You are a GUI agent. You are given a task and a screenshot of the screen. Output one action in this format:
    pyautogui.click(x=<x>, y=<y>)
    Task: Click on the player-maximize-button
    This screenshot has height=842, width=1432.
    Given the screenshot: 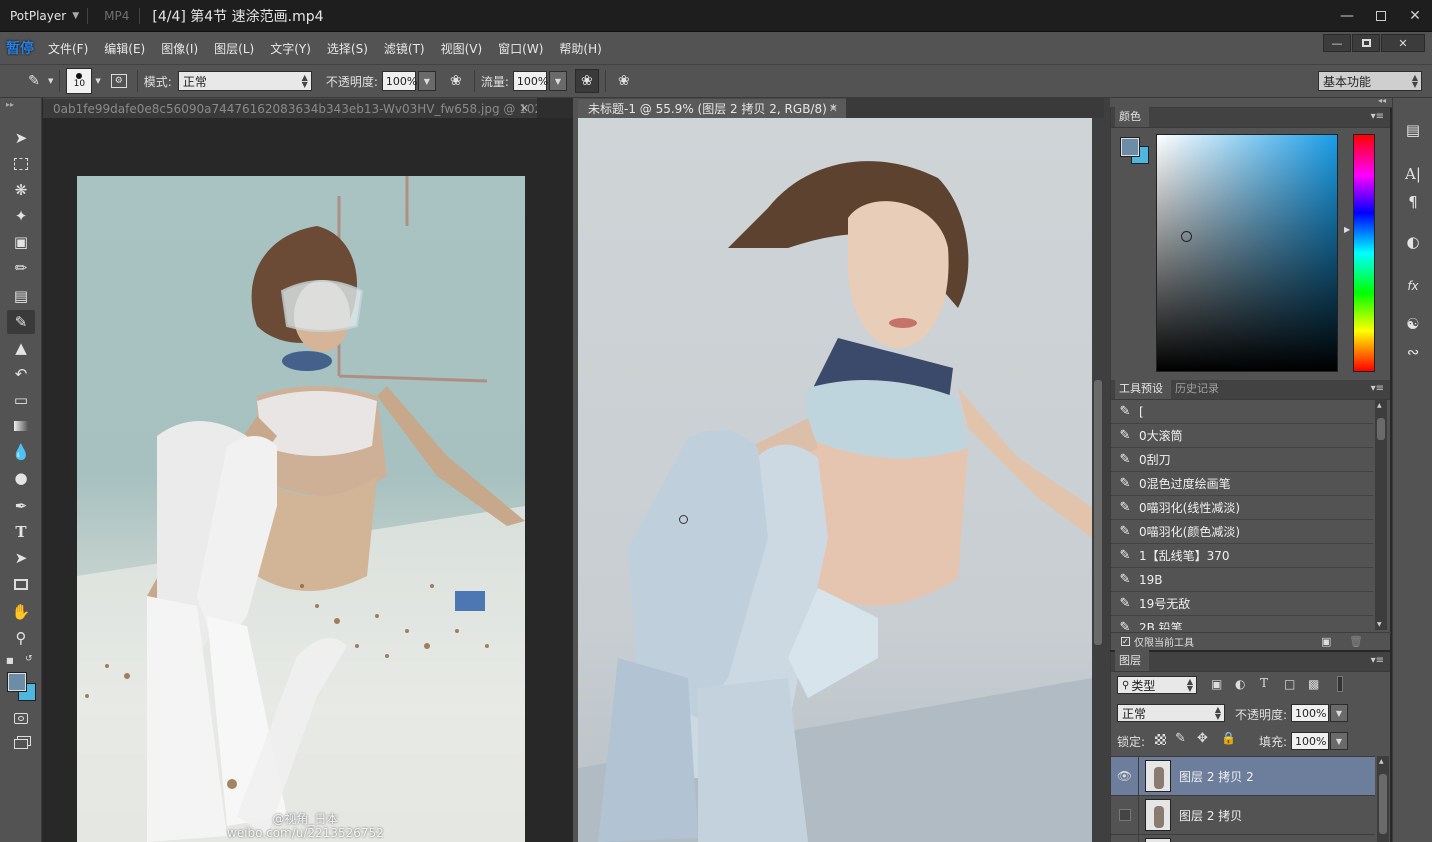 What is the action you would take?
    pyautogui.click(x=1381, y=16)
    